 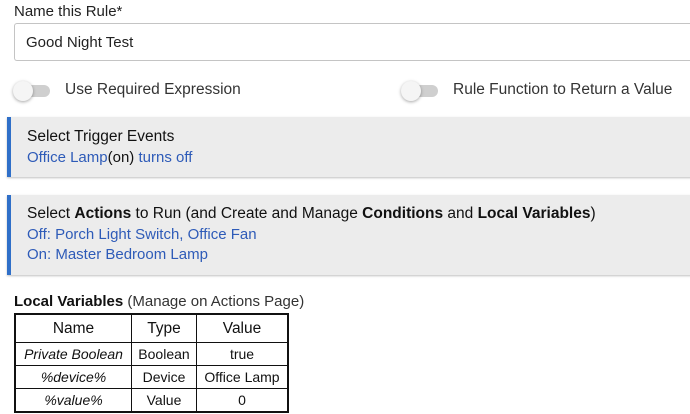 I want to click on table-row: %device% Device Office Lamp, so click(x=151, y=377).